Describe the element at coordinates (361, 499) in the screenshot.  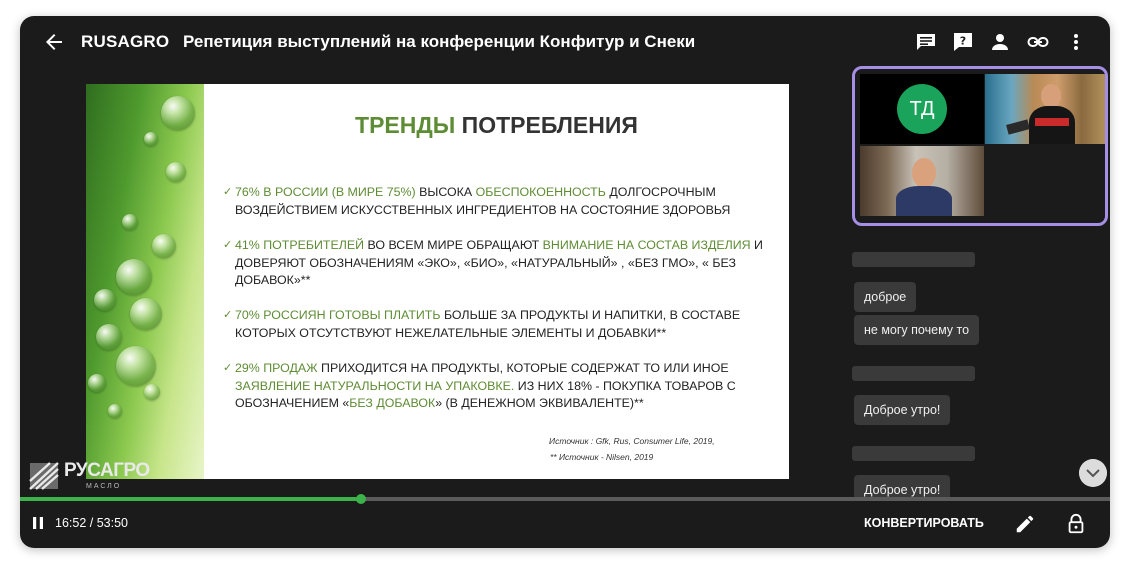
I see `progress-scrubber` at that location.